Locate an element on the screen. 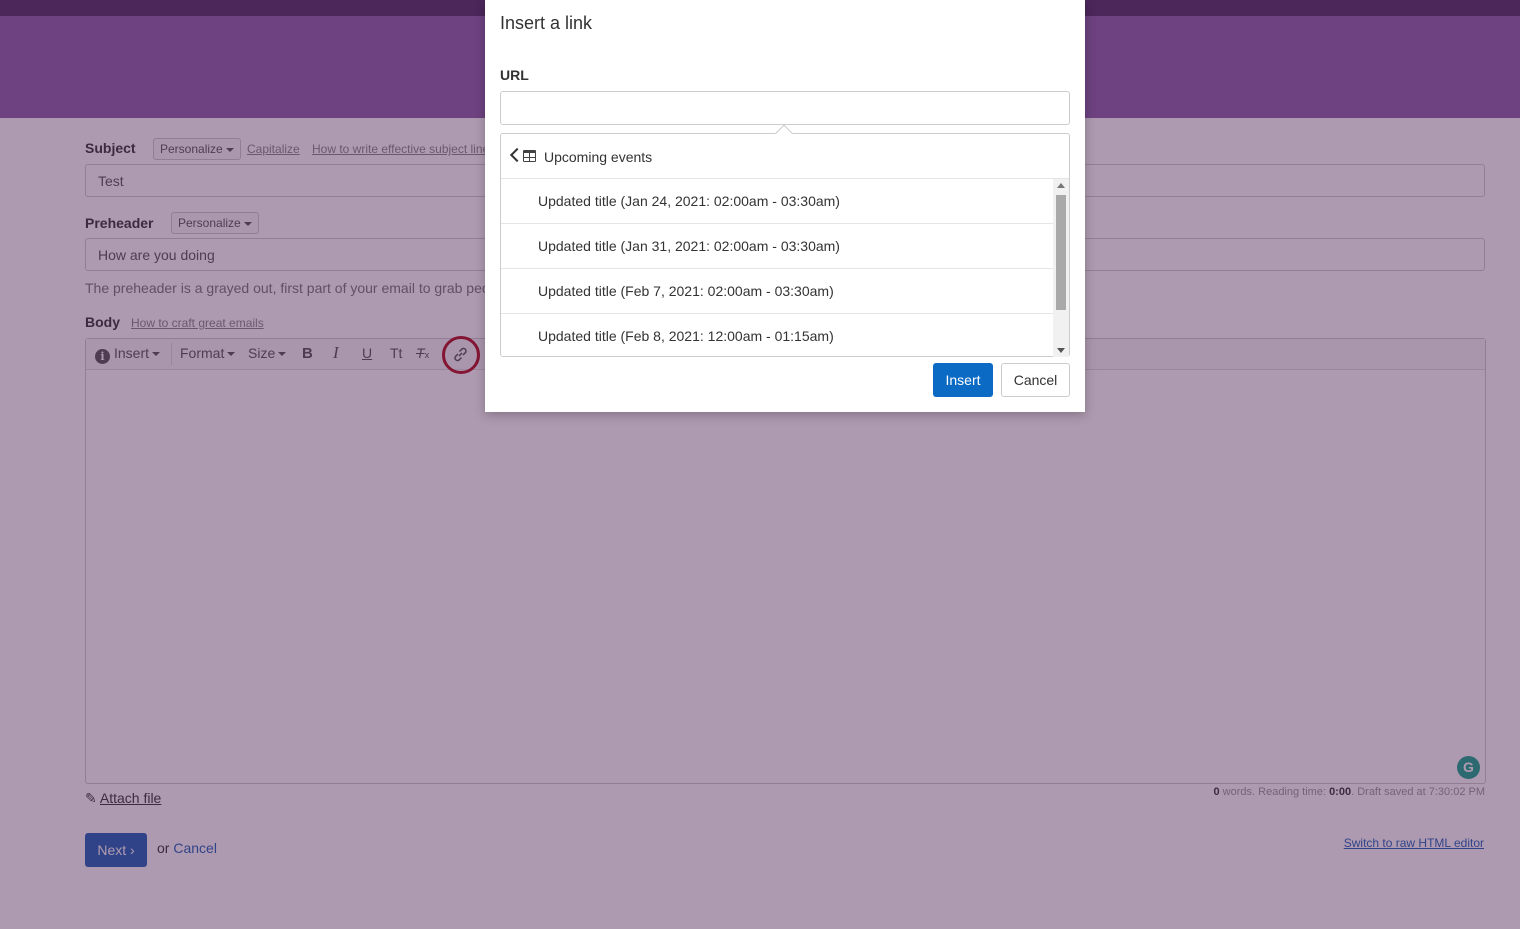 This screenshot has width=1520, height=929. url-input is located at coordinates (785, 108).